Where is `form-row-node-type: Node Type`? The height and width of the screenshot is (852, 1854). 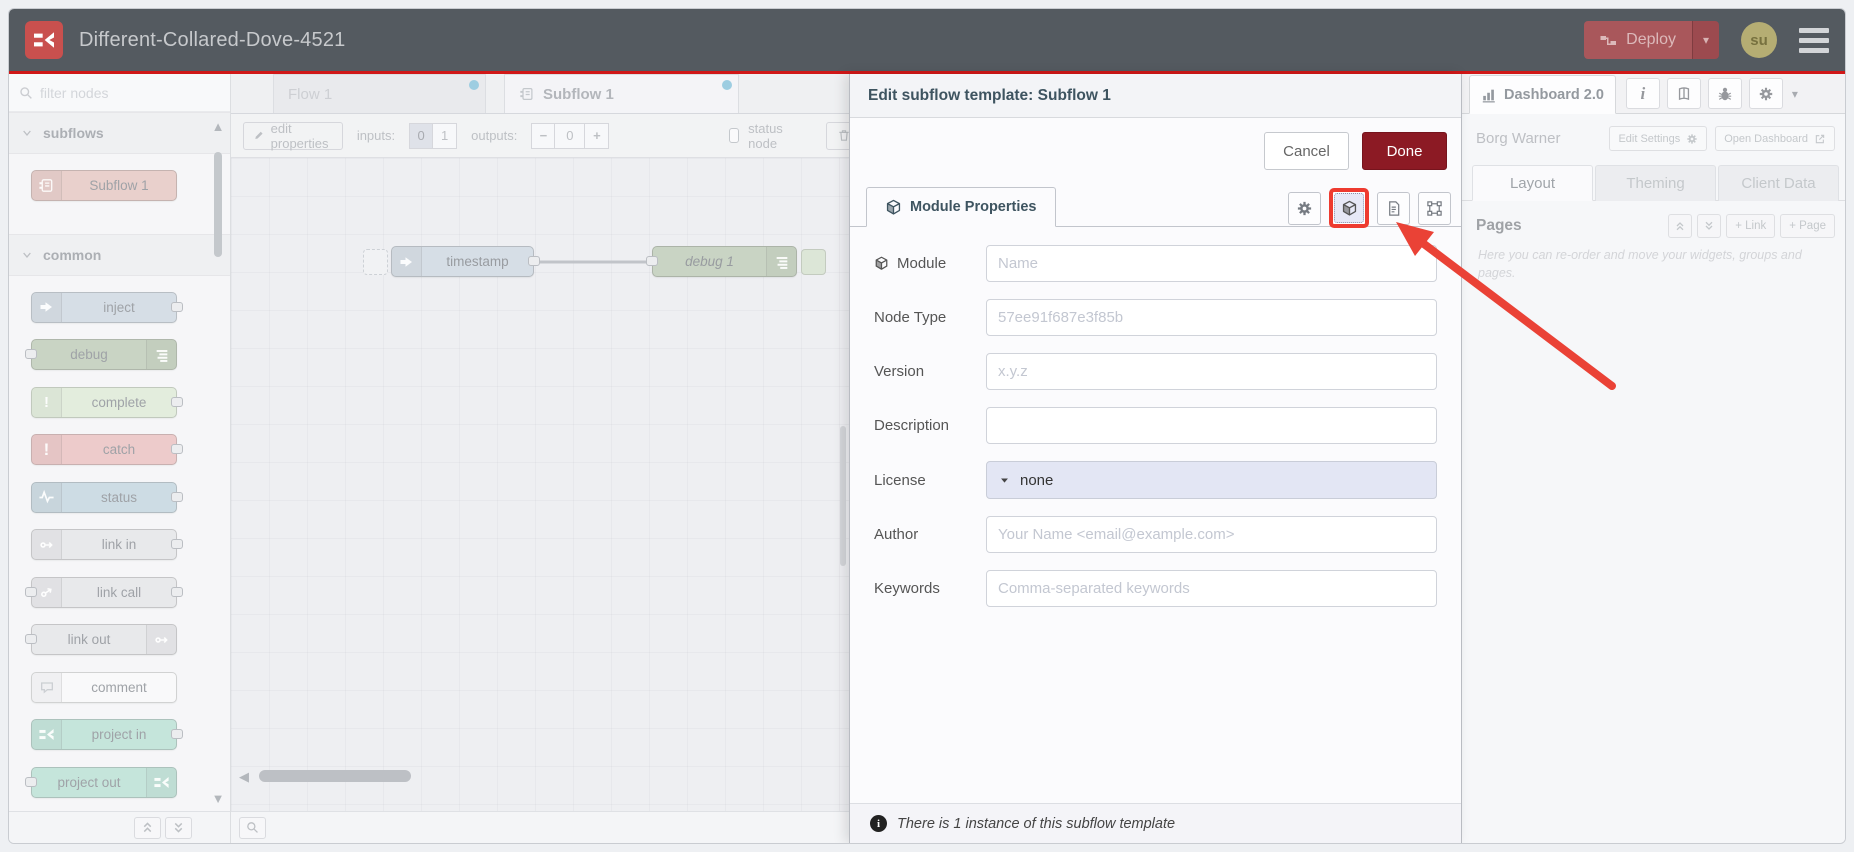 form-row-node-type: Node Type is located at coordinates (1155, 317).